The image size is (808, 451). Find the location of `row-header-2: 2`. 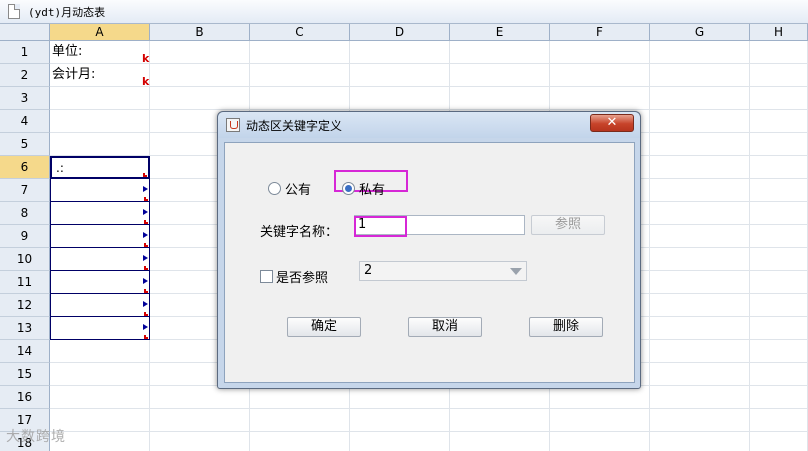

row-header-2: 2 is located at coordinates (25, 75).